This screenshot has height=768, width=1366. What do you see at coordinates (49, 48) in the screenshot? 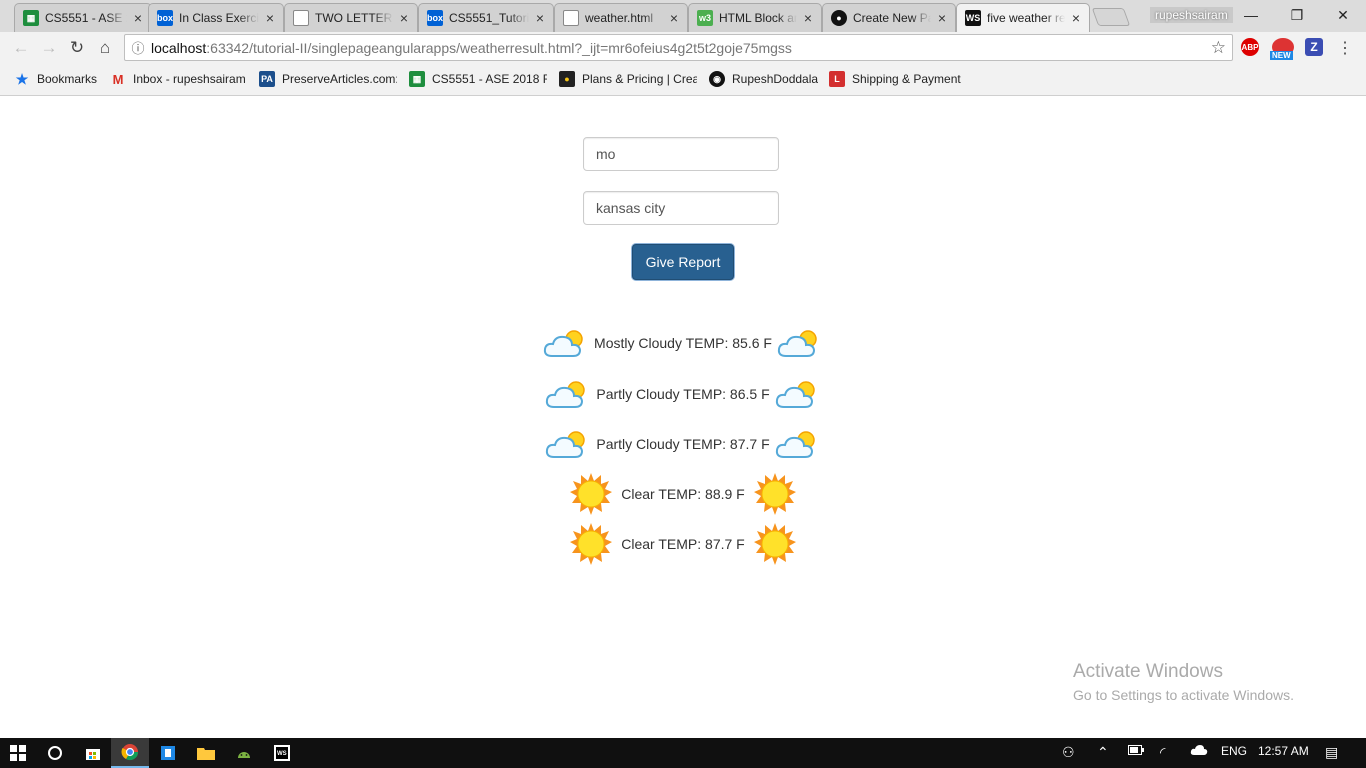
I see `forward-icon: →` at bounding box center [49, 48].